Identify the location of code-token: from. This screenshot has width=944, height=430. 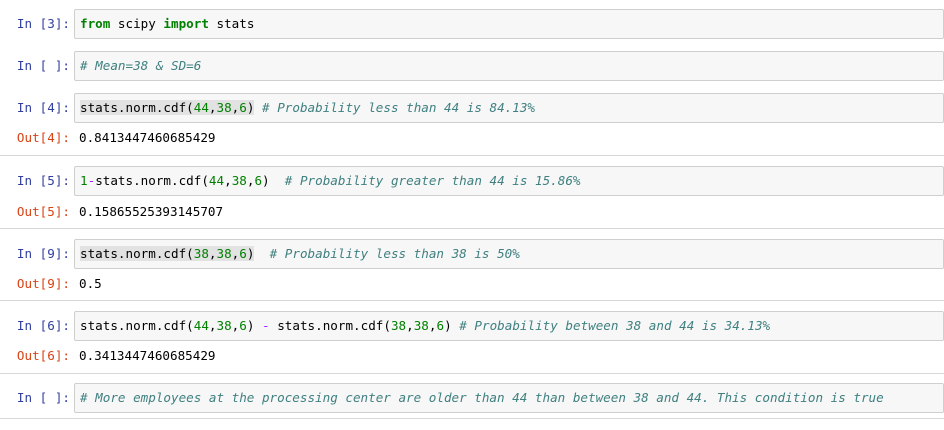
(95, 23).